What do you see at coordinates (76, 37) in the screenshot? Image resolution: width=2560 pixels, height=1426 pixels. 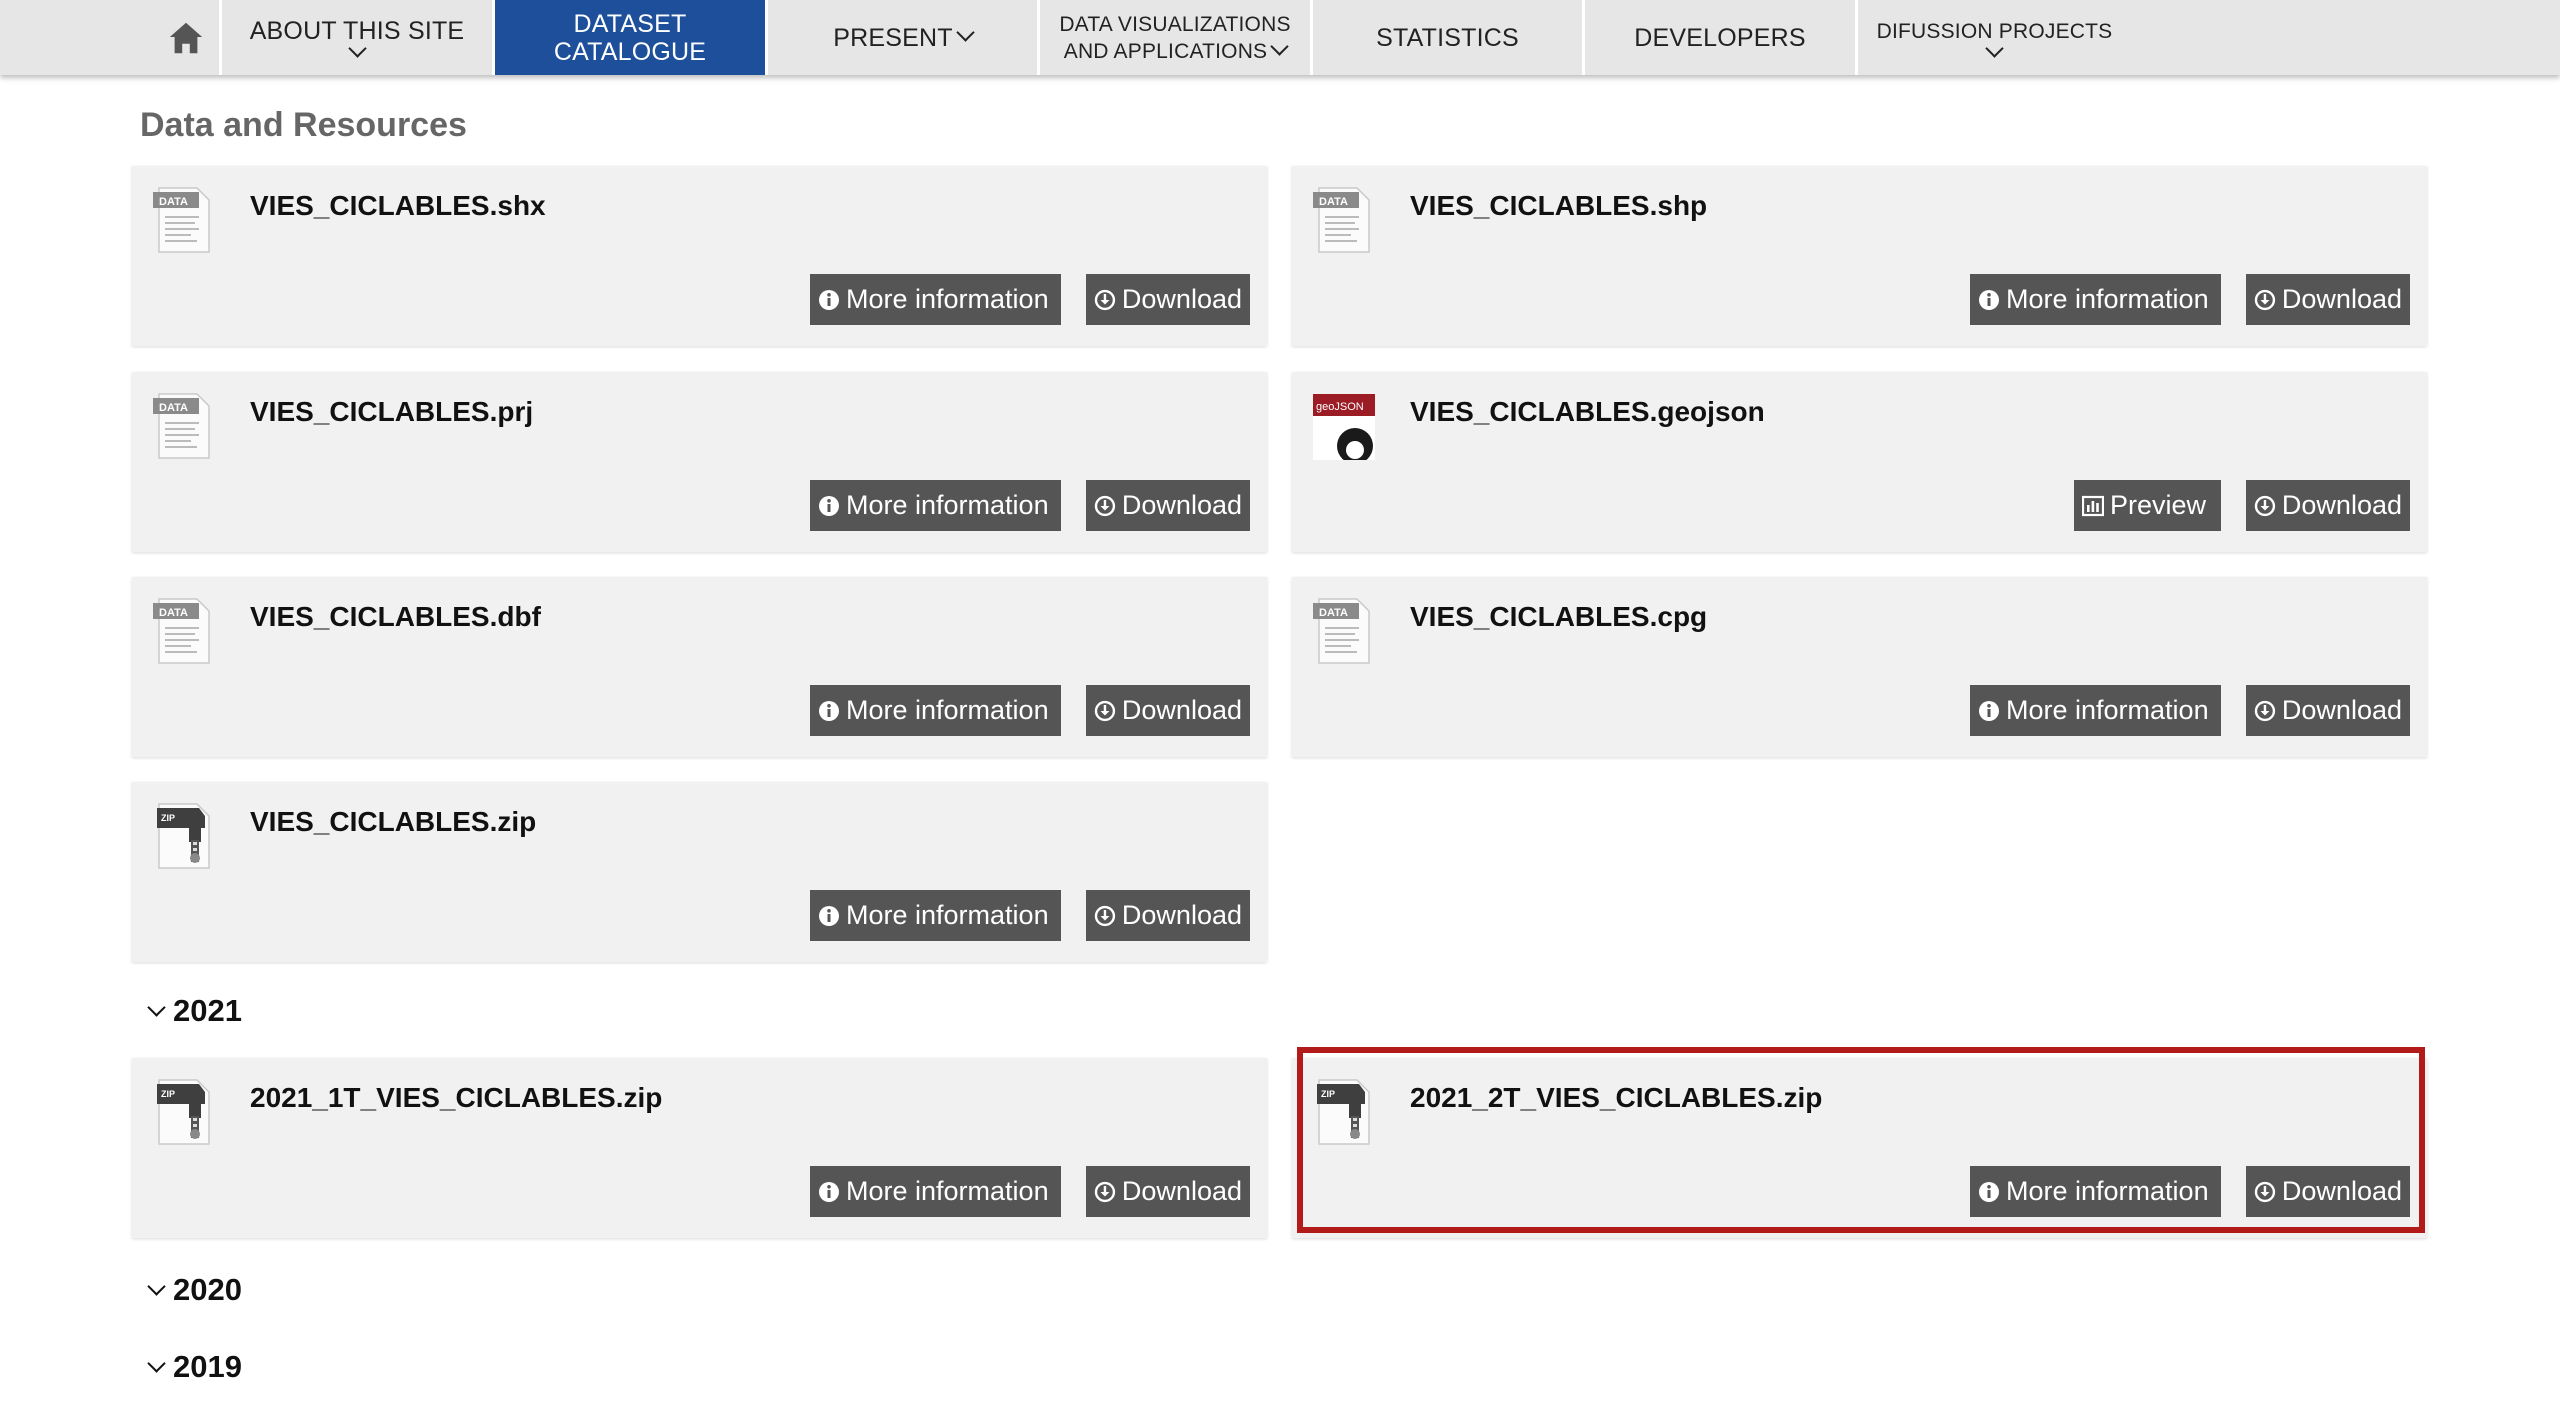 I see `nav-spacer` at bounding box center [76, 37].